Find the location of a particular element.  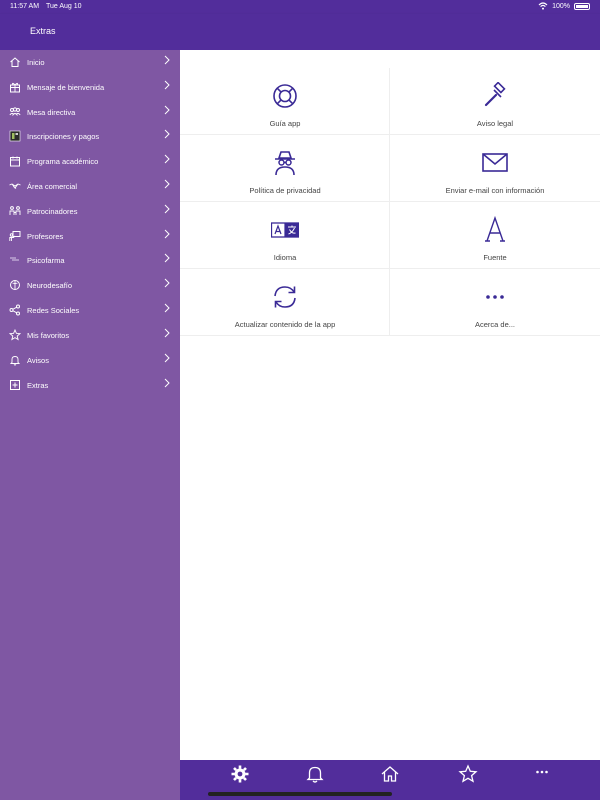

nav-bar: Extras is located at coordinates (300, 32).